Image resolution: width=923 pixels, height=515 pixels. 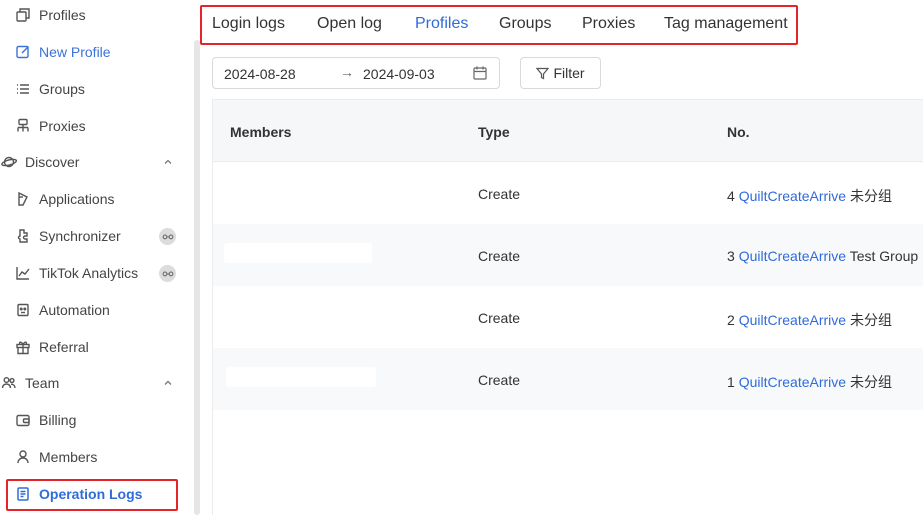 I want to click on sidebar-item-members: Members, so click(x=95, y=457).